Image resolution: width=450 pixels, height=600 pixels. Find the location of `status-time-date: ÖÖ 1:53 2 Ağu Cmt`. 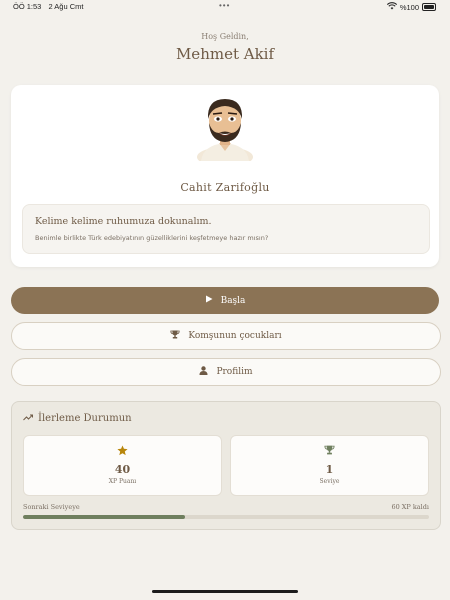

status-time-date: ÖÖ 1:53 2 Ağu Cmt is located at coordinates (50, 6).